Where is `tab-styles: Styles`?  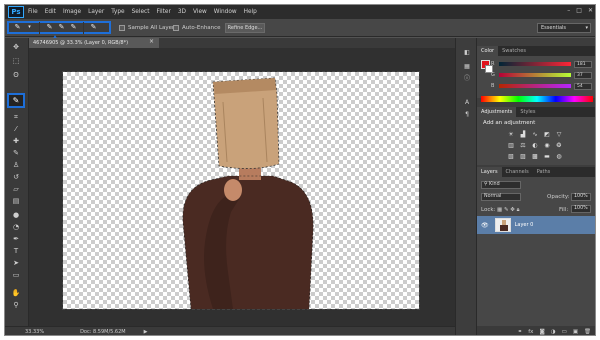
tab-styles: Styles is located at coordinates (527, 112).